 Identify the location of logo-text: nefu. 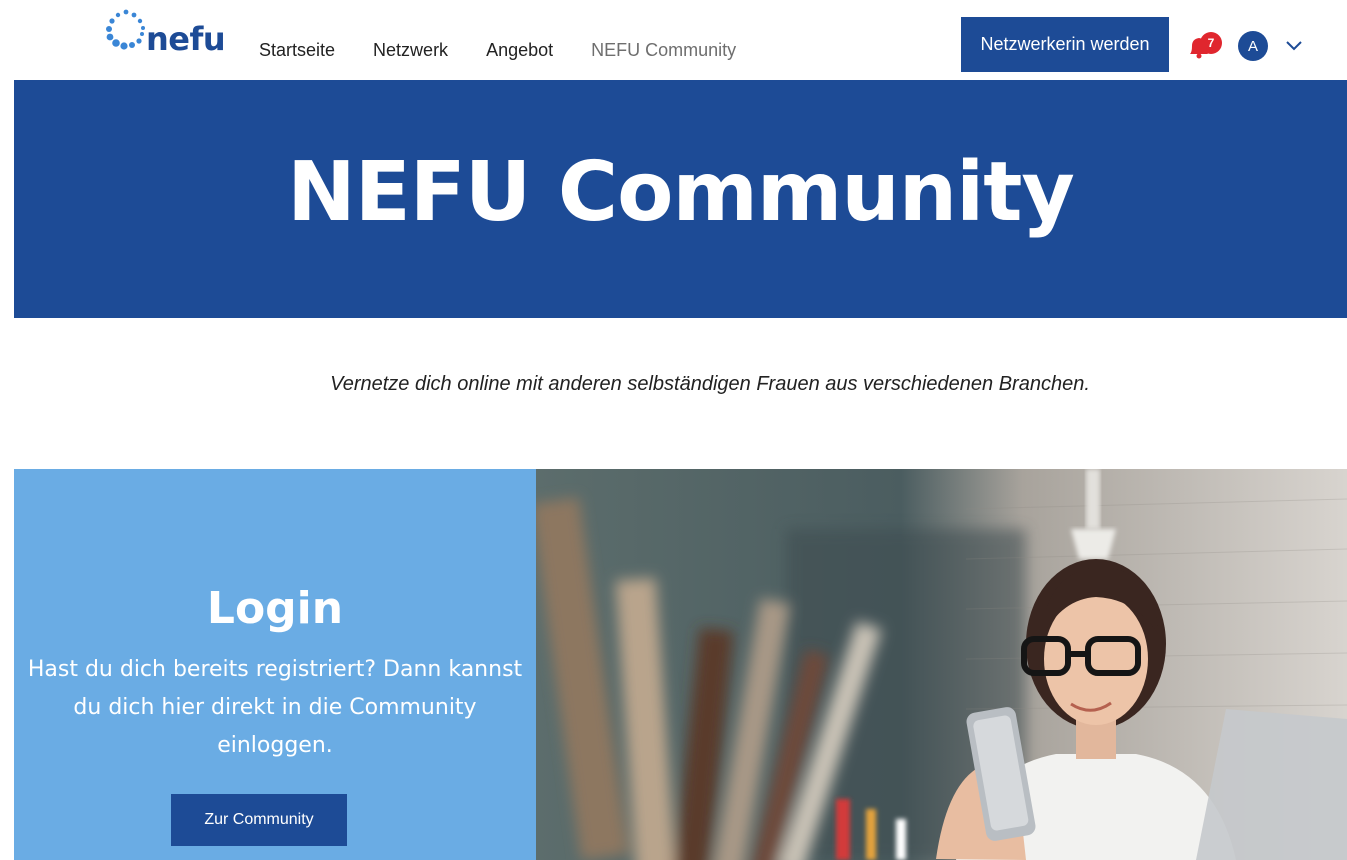
(186, 39).